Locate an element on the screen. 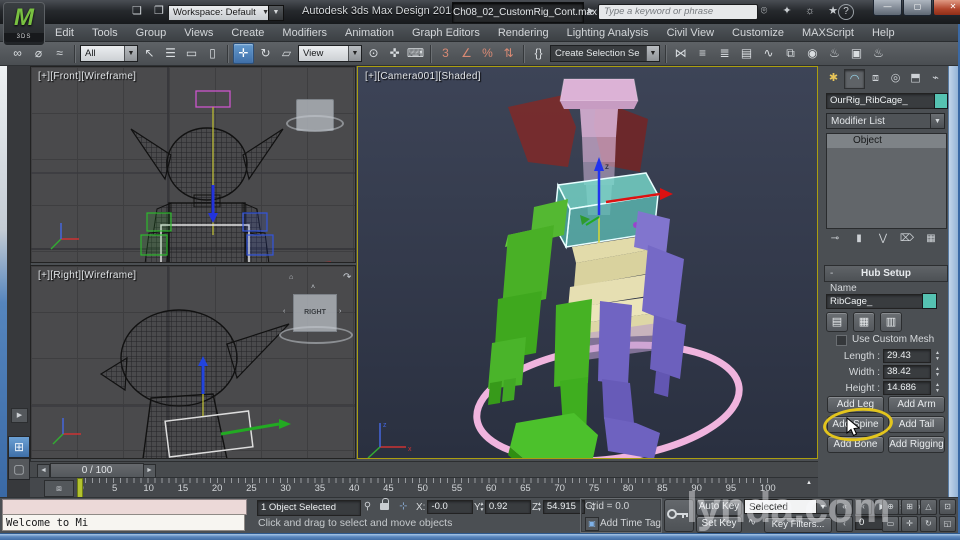 The height and width of the screenshot is (540, 960). use-pivot-center-icon: ⊙ is located at coordinates (373, 53).